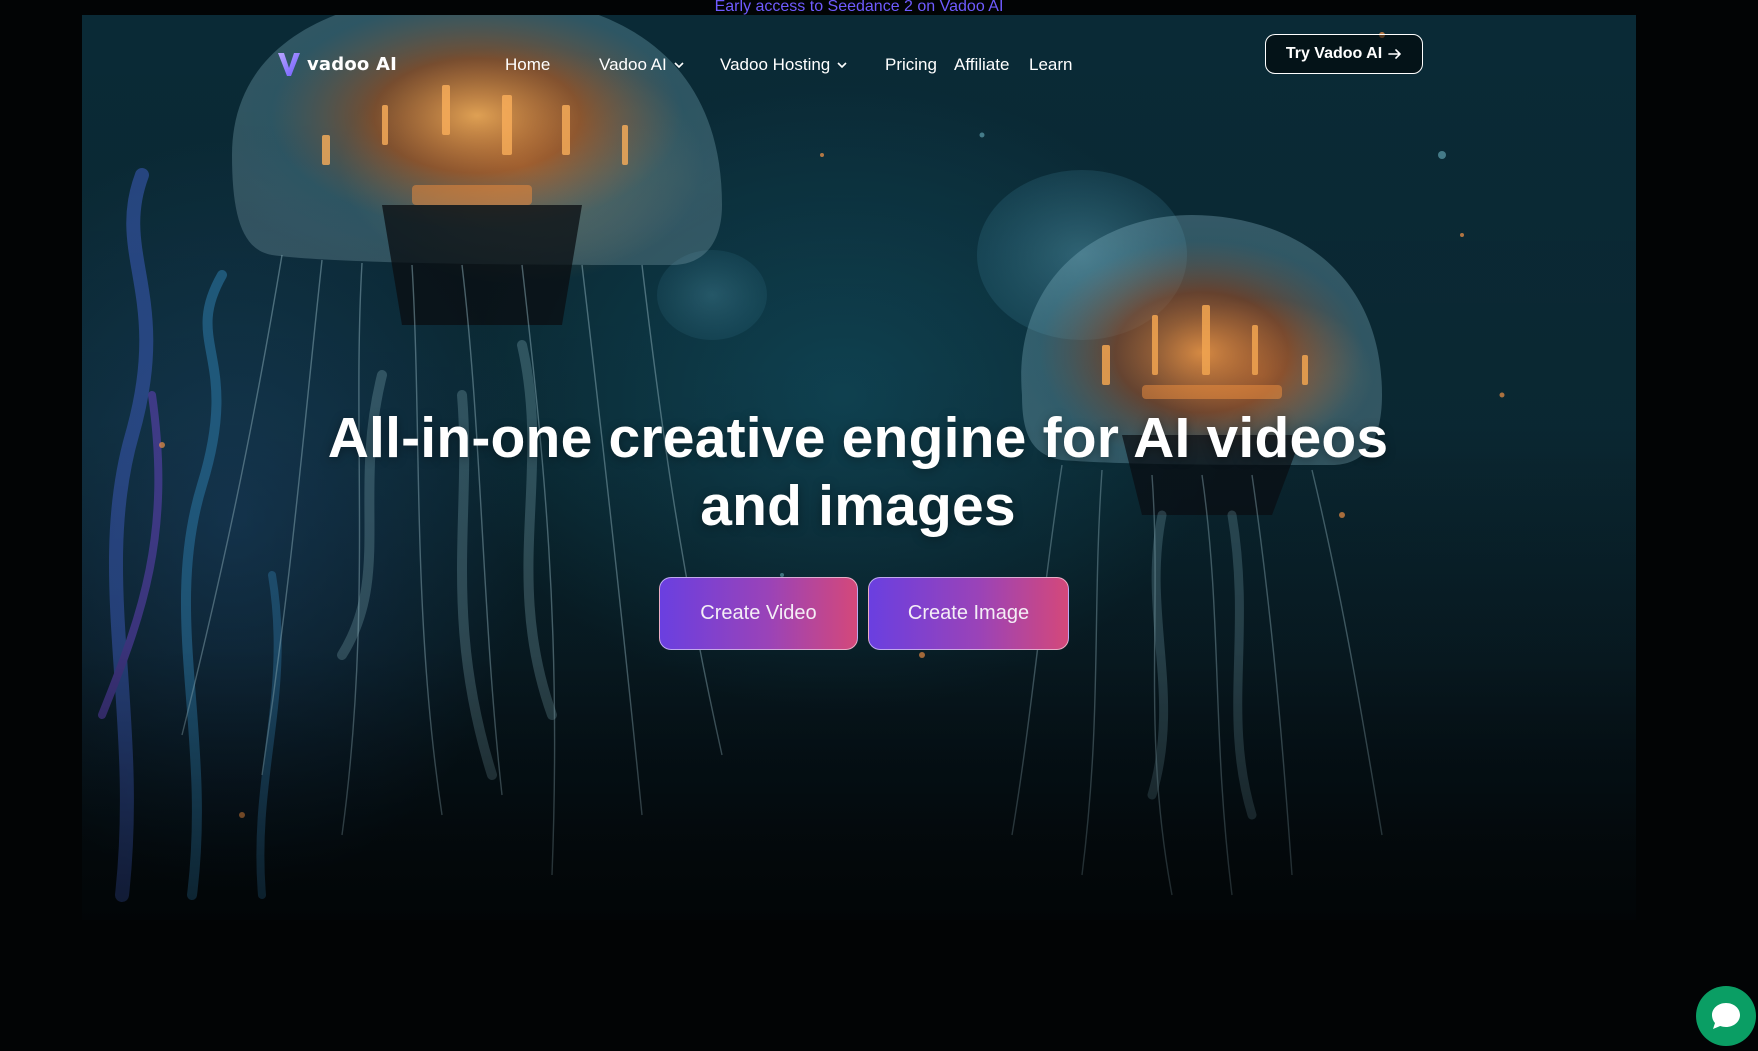 Image resolution: width=1758 pixels, height=1051 pixels. I want to click on nav-item-learn: Learn, so click(1050, 65).